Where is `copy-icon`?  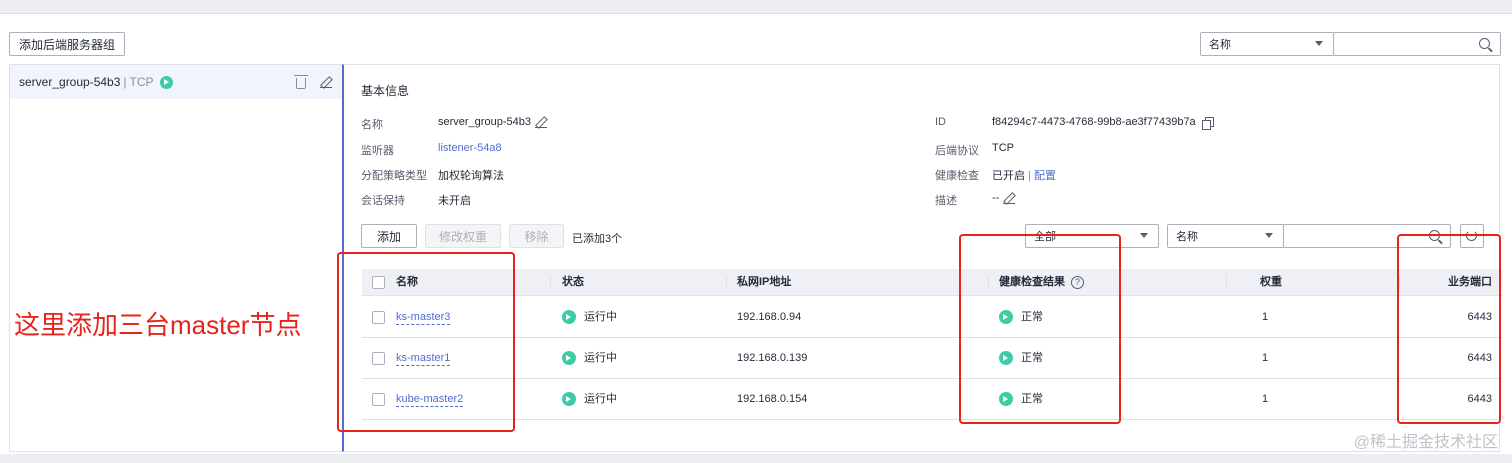 copy-icon is located at coordinates (1207, 123).